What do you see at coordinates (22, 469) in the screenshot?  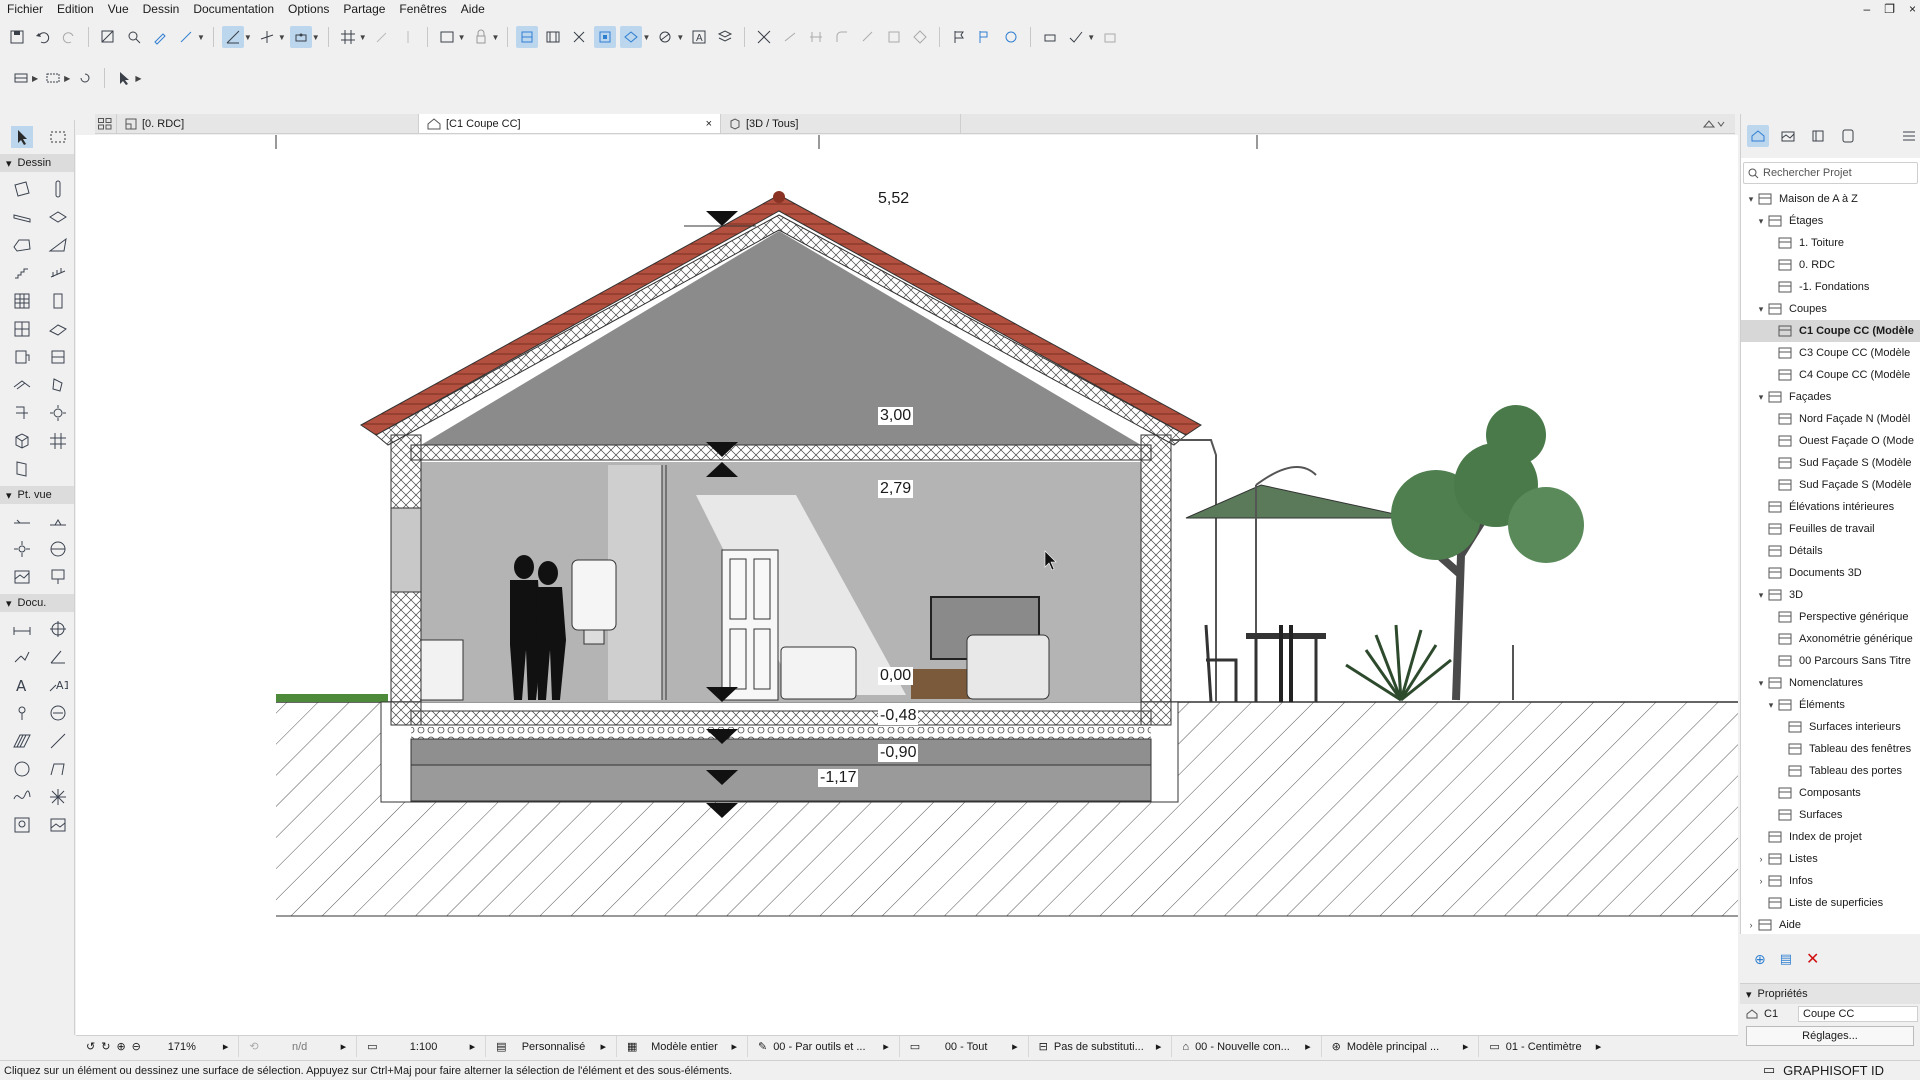 I see `opening-tool-icon` at bounding box center [22, 469].